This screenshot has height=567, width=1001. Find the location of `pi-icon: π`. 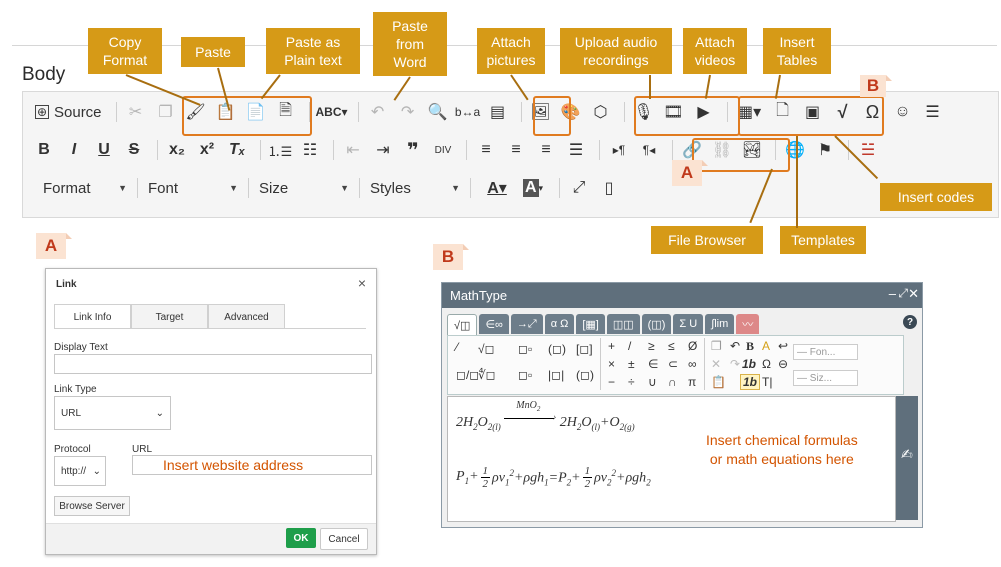

pi-icon: π is located at coordinates (692, 382).